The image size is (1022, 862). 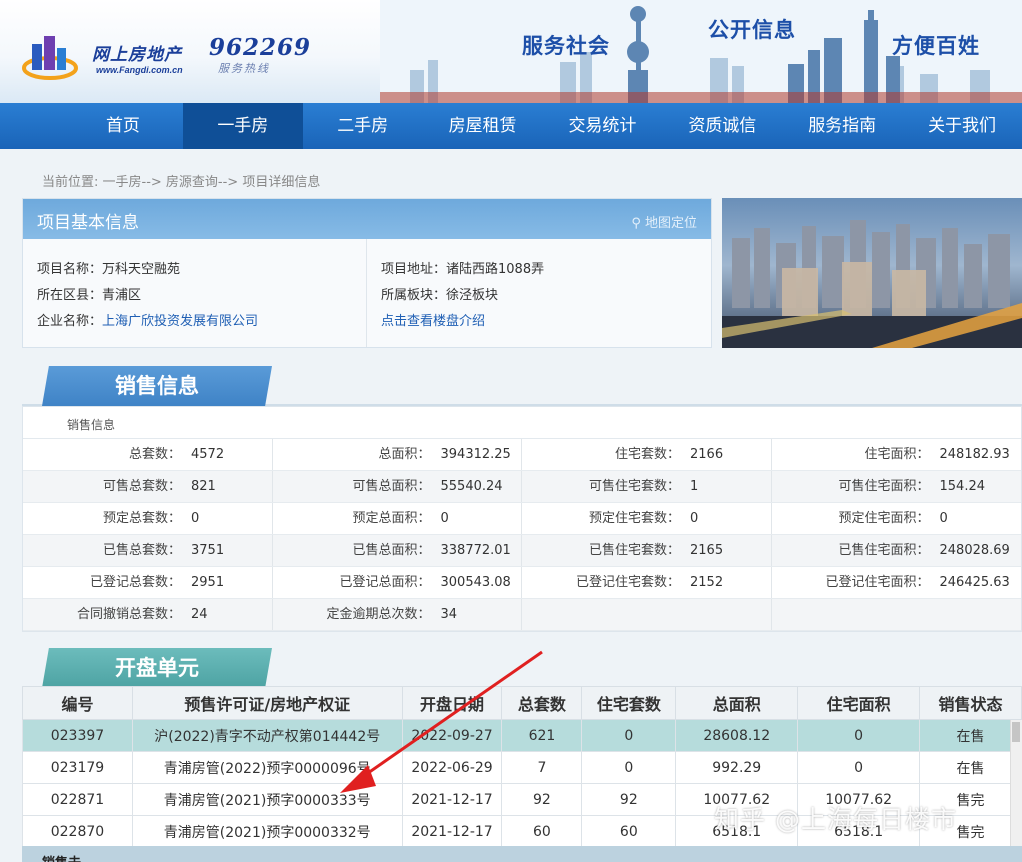 I want to click on slogan-public-info: 公开信息, so click(x=752, y=29).